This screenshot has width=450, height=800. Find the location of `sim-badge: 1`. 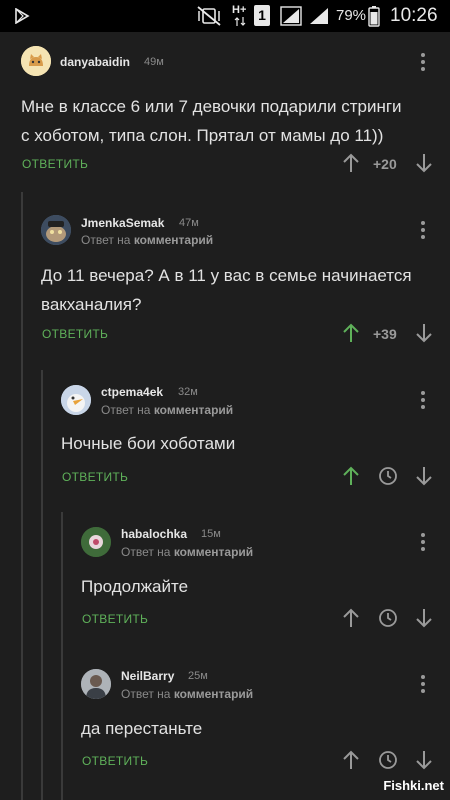

sim-badge: 1 is located at coordinates (262, 15).